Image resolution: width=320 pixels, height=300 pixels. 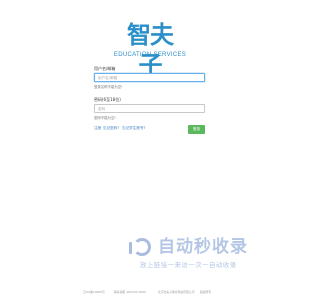 I want to click on forgot-student-id-link: 忘记学生账号?, so click(x=133, y=128).